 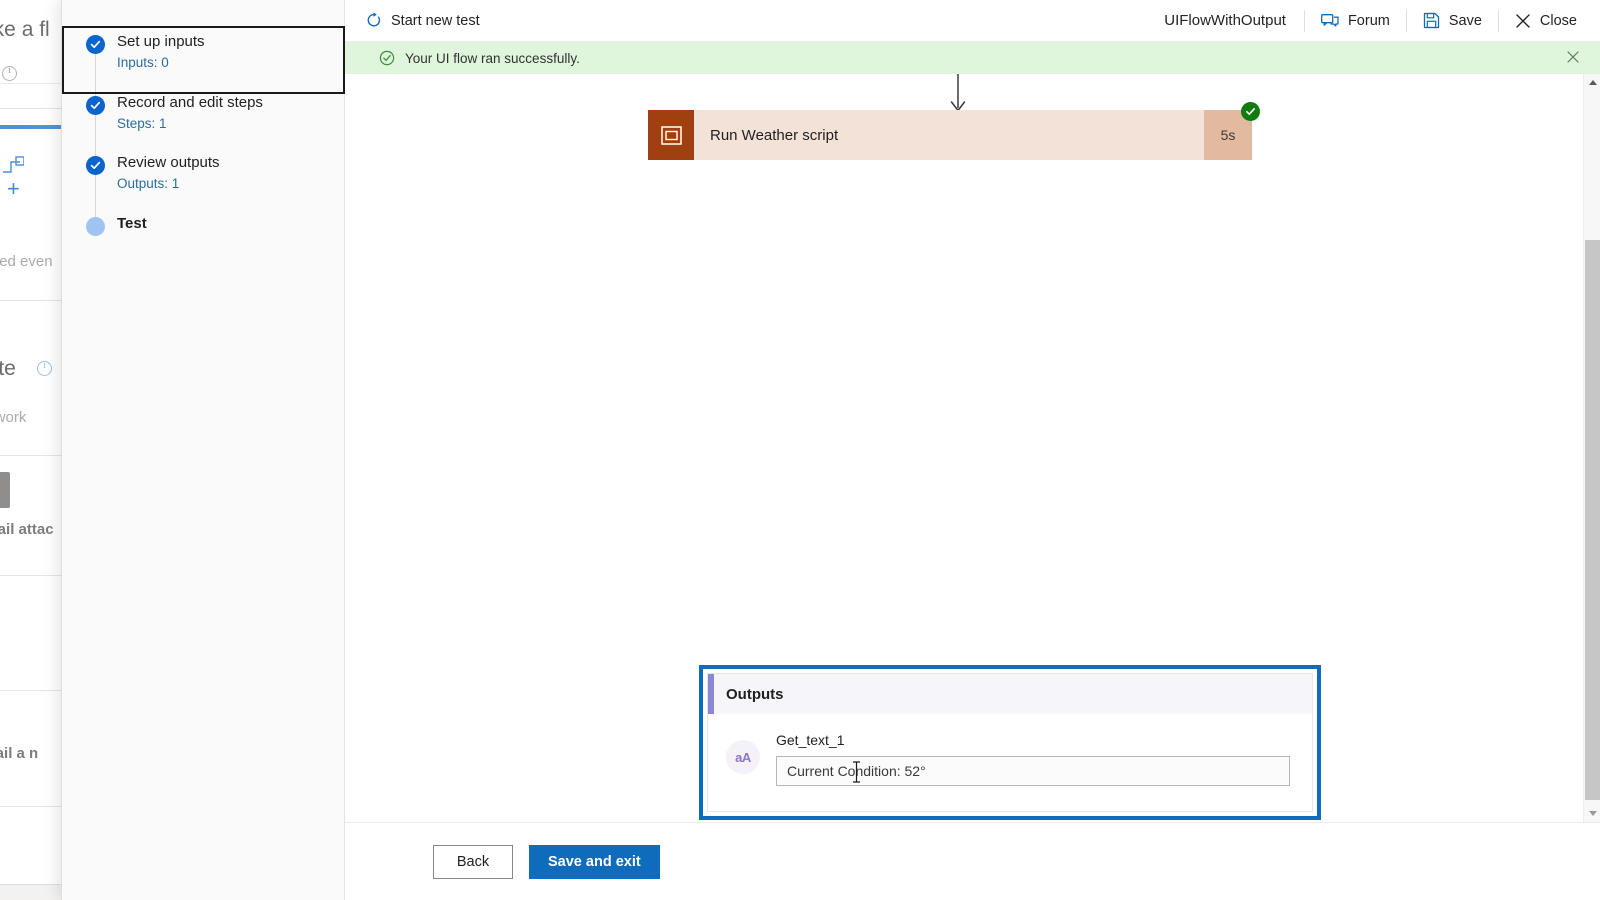 What do you see at coordinates (5, 490) in the screenshot?
I see `bg-thumbnail` at bounding box center [5, 490].